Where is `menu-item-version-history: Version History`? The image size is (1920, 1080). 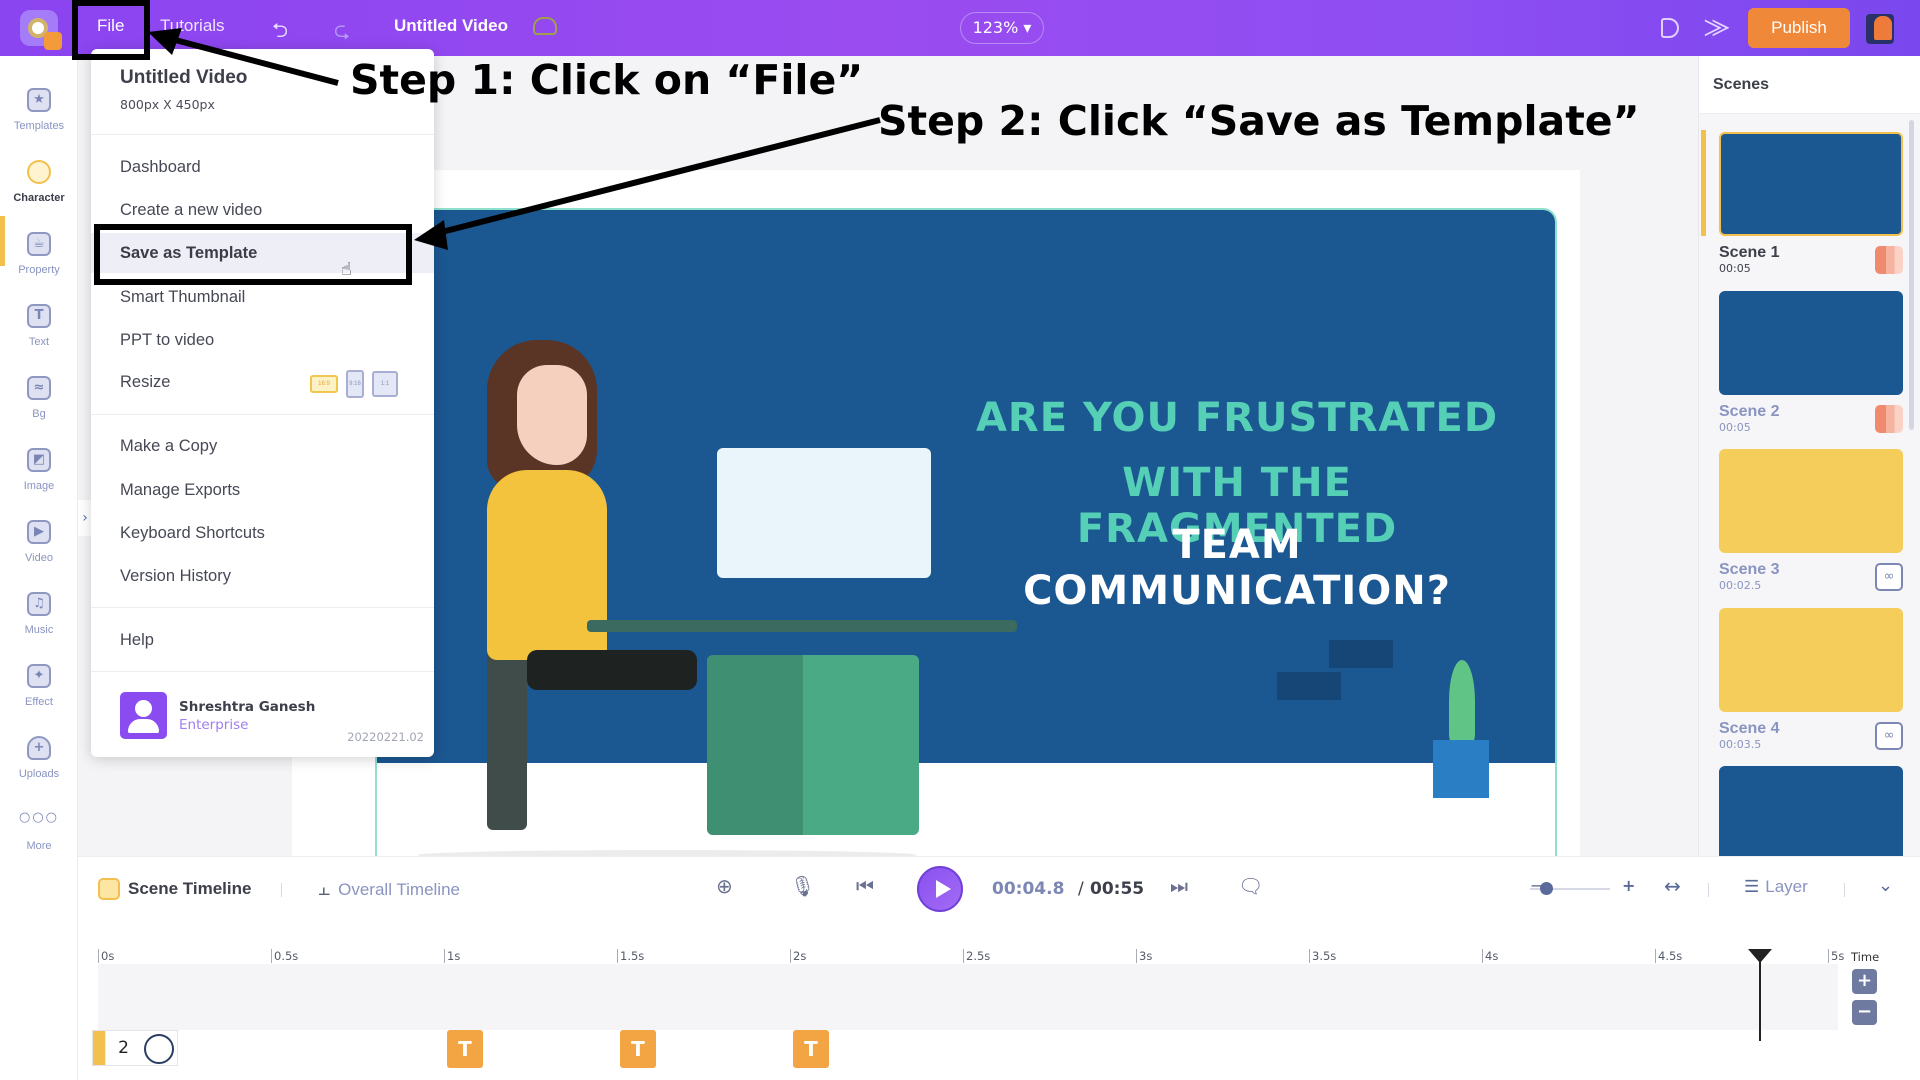
menu-item-version-history: Version History is located at coordinates (262, 576).